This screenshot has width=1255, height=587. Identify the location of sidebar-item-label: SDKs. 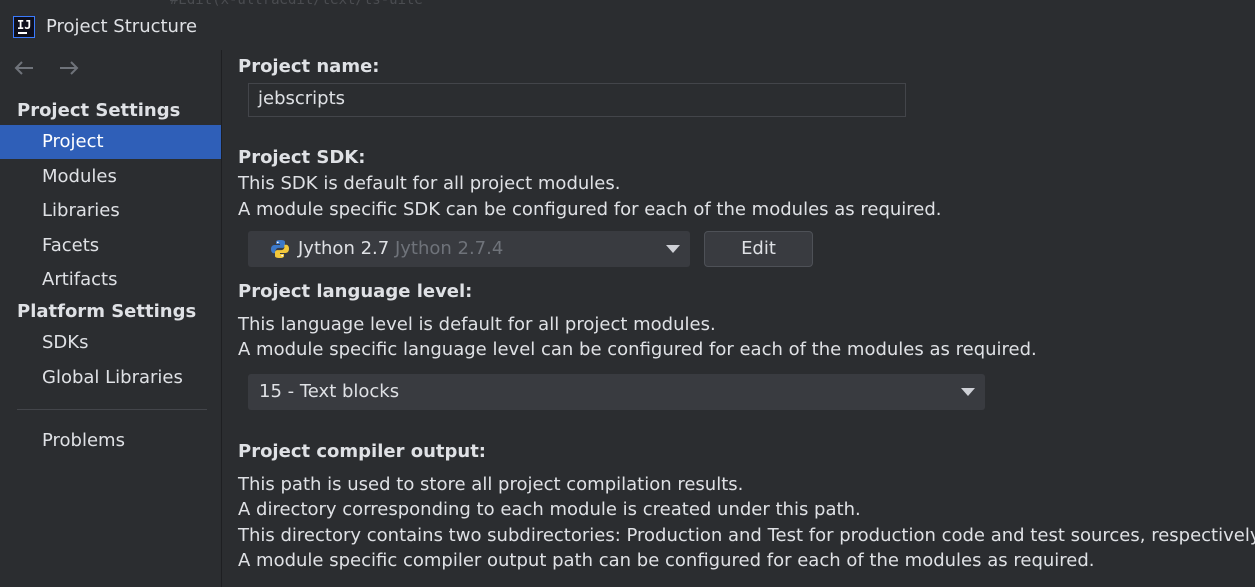
(65, 342).